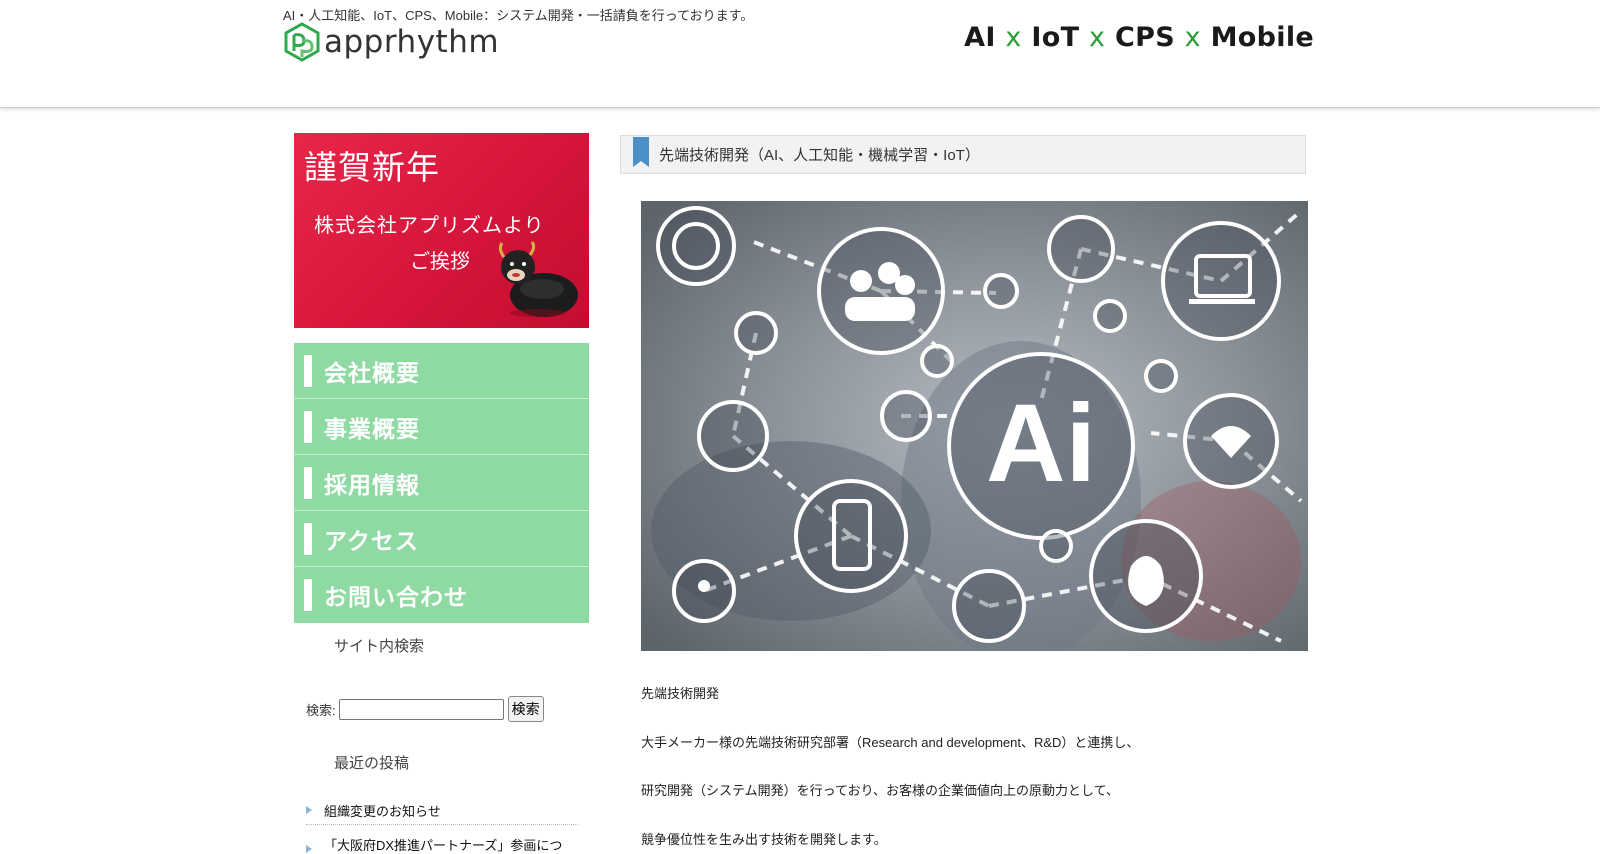  What do you see at coordinates (440, 261) in the screenshot?
I see `banner-line2: ご挨拶` at bounding box center [440, 261].